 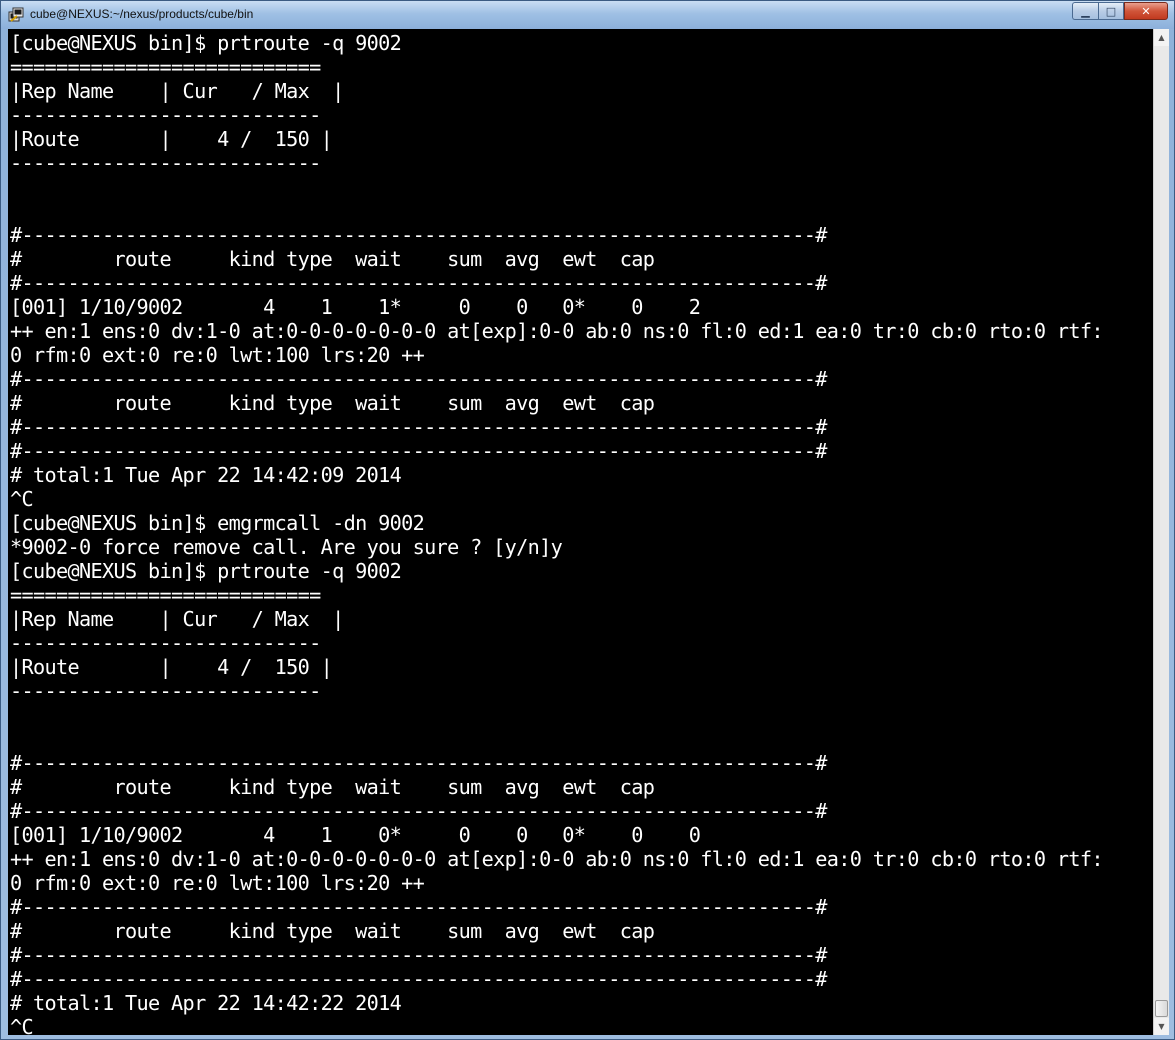 I want to click on terminal-line: [cube@NEXUS bin]$ emgrmcall -dn 9002, so click(x=217, y=523).